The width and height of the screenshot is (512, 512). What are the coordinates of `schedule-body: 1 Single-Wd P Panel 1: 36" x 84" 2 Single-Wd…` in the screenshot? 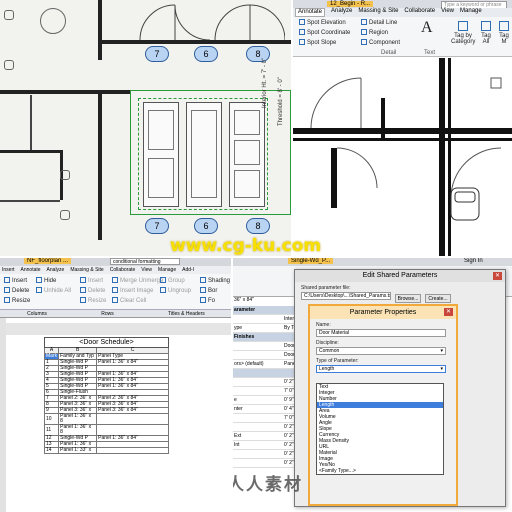 It's located at (106, 406).